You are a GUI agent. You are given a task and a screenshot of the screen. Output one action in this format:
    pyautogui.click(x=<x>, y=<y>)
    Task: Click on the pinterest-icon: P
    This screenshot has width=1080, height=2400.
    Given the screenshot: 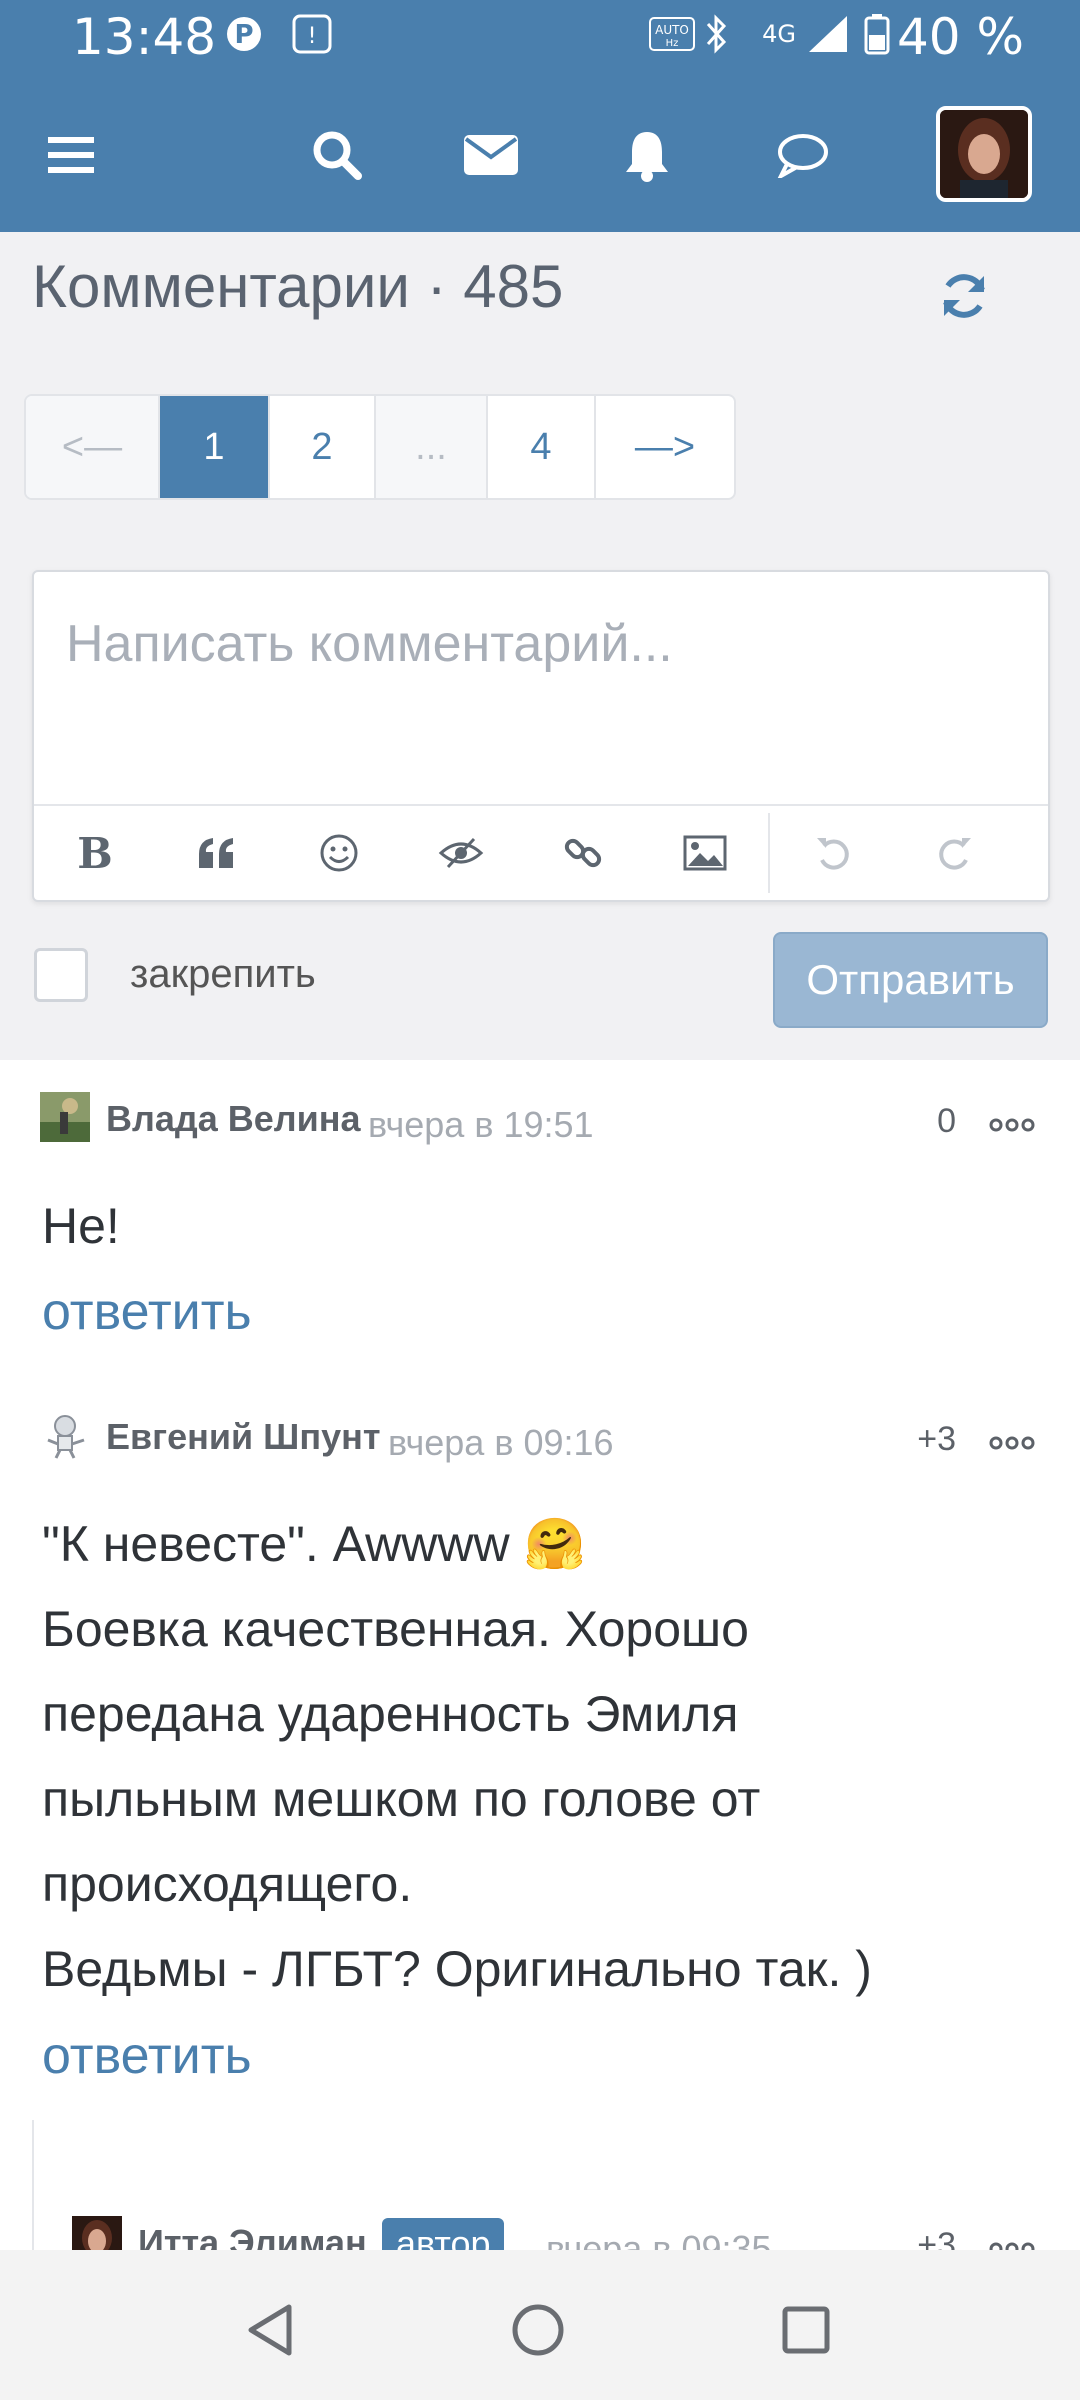 What is the action you would take?
    pyautogui.click(x=244, y=34)
    